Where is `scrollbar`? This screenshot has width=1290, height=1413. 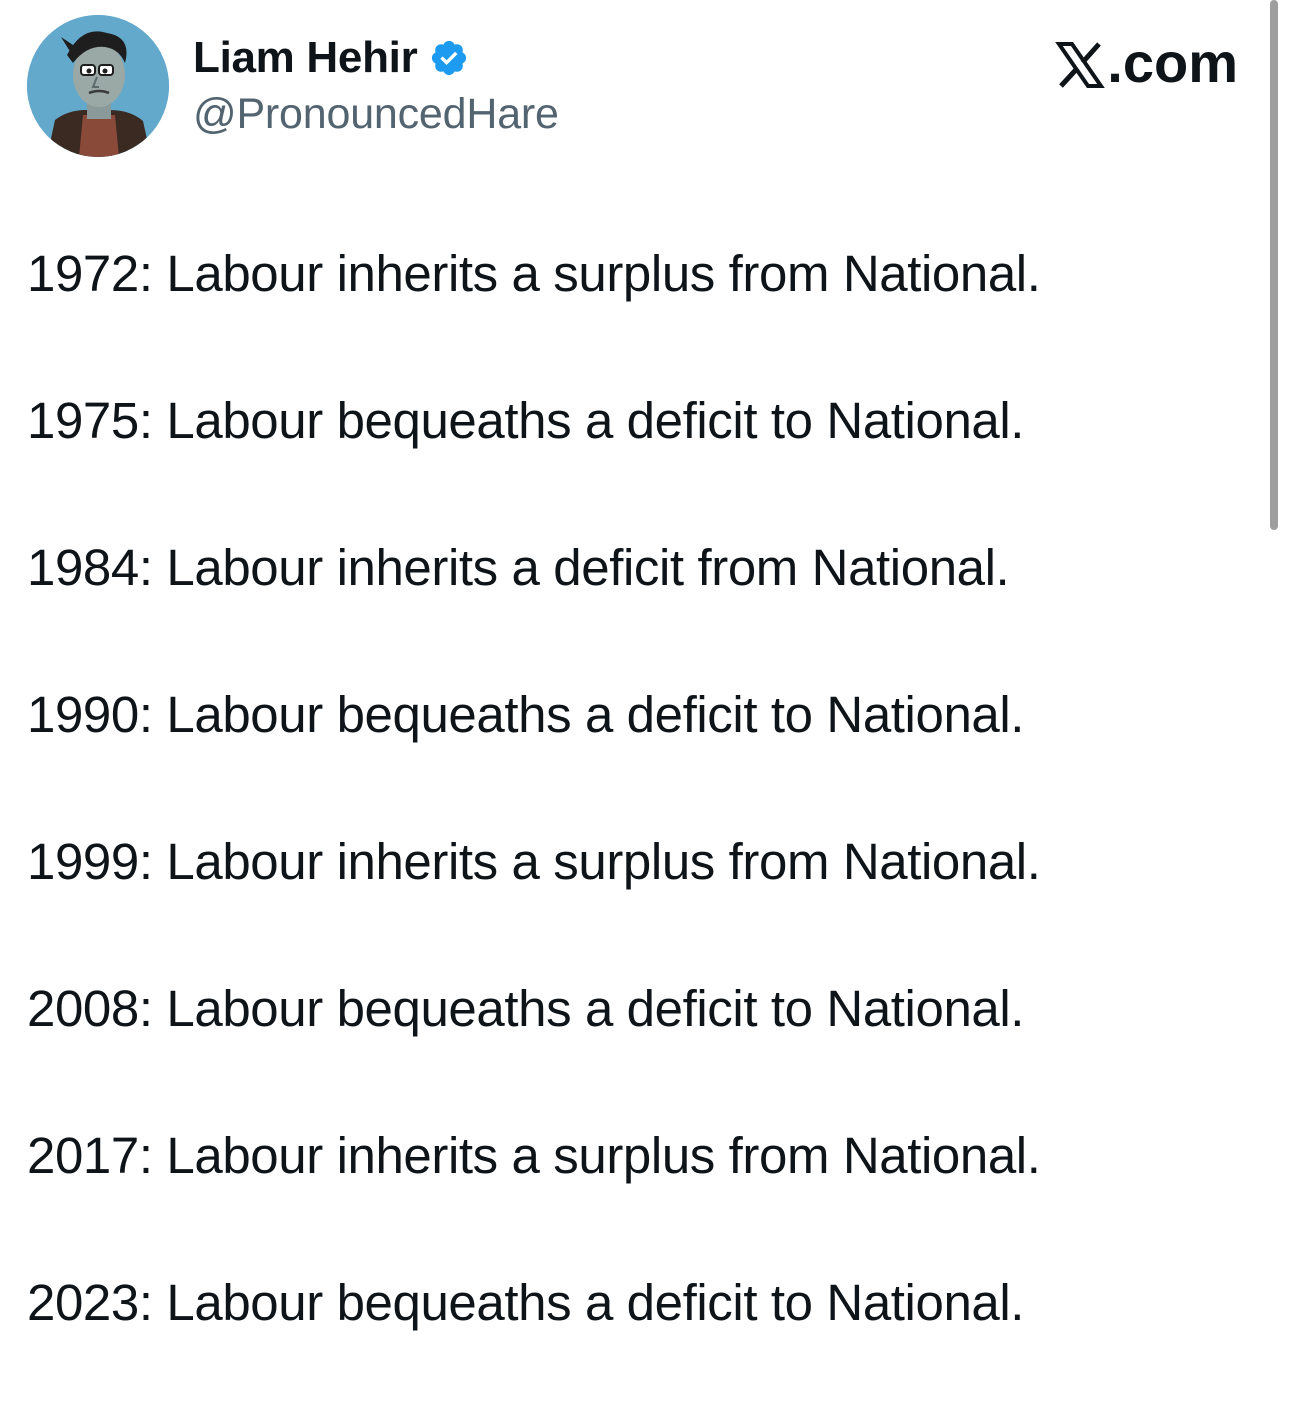 scrollbar is located at coordinates (1274, 265).